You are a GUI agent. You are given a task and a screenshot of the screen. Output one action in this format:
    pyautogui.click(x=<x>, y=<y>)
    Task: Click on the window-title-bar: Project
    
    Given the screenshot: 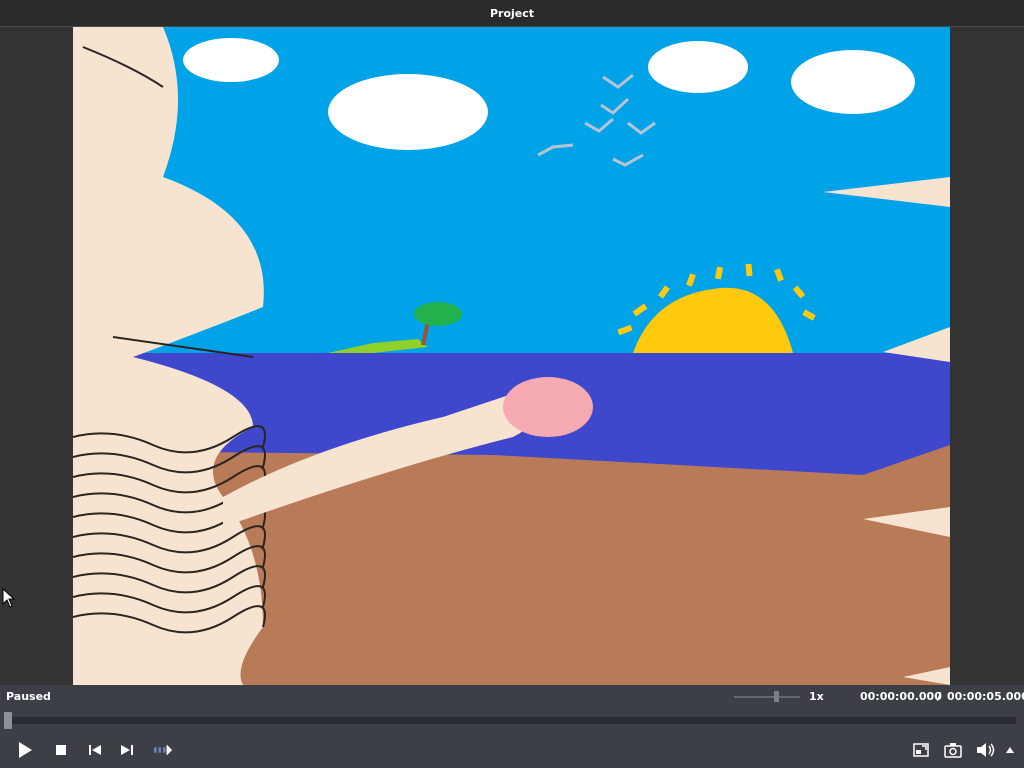 What is the action you would take?
    pyautogui.click(x=512, y=13)
    